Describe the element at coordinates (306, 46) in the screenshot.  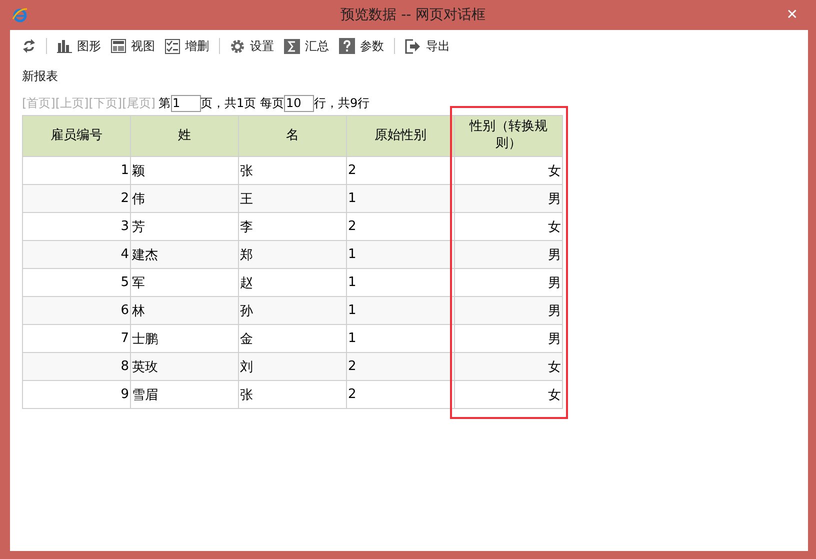
I see `toolbar-button: 汇总` at that location.